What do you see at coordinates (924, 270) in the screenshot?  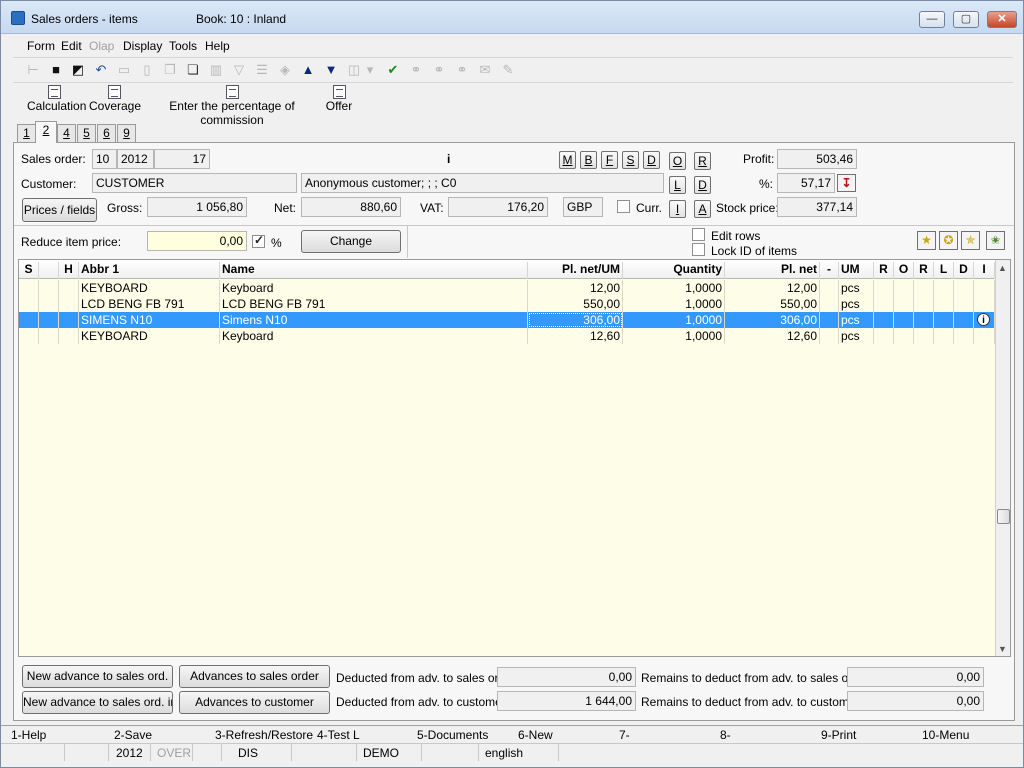 I see `col-r2: R` at bounding box center [924, 270].